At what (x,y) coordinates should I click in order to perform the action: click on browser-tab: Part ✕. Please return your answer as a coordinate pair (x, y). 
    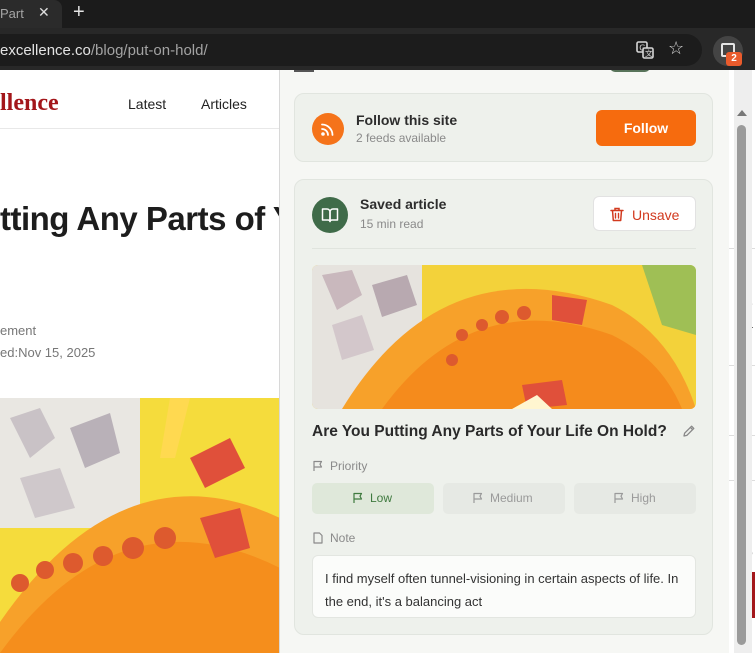
    Looking at the image, I should click on (31, 14).